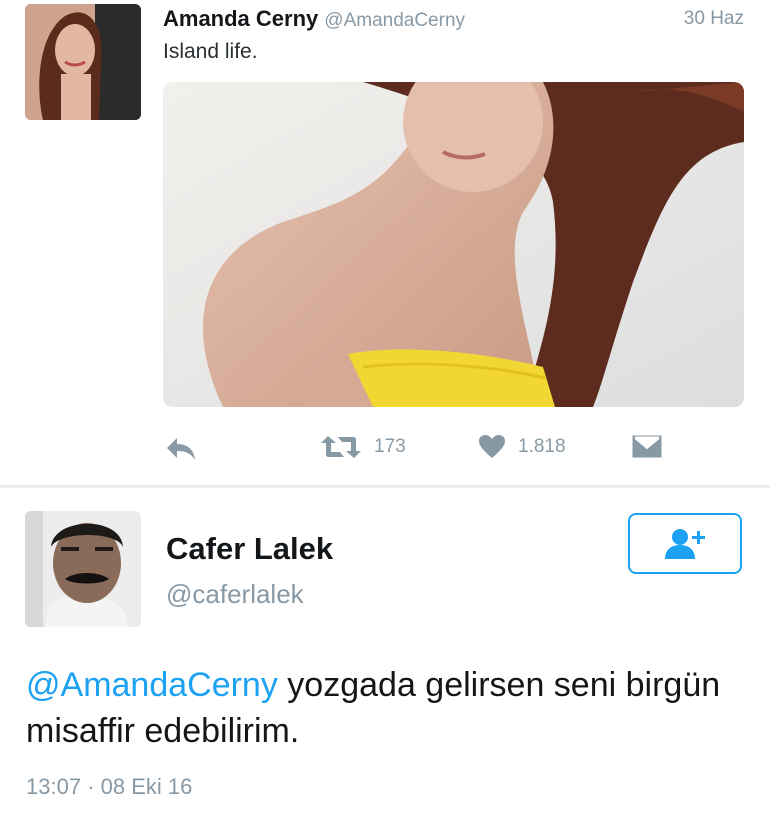 Image resolution: width=770 pixels, height=816 pixels. I want to click on author-name: Amanda Cerny, so click(240, 18).